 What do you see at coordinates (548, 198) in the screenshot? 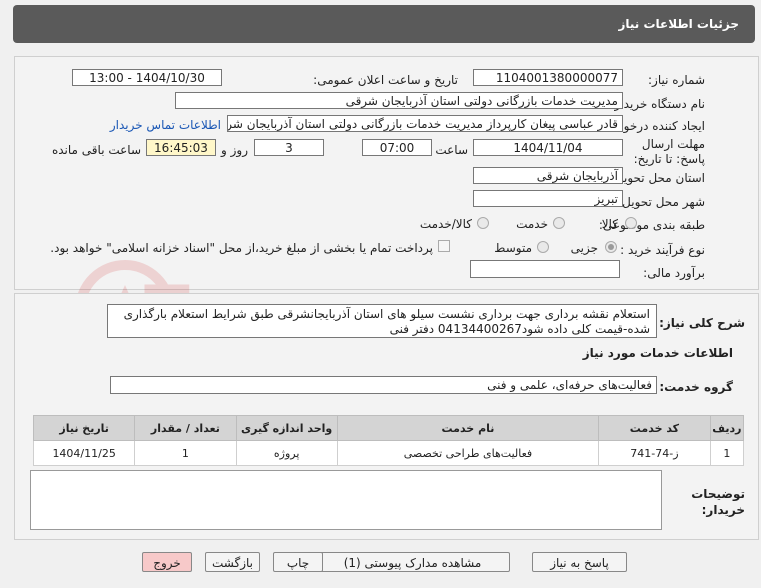
I see `city-field: تبریز` at bounding box center [548, 198].